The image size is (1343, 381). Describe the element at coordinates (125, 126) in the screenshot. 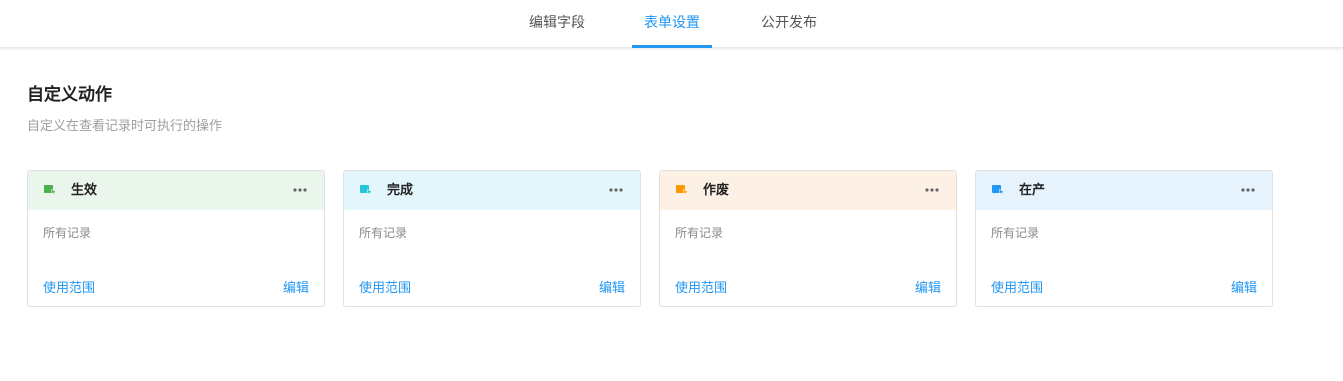

I see `section-description: 自定义在查看记录时可执行的操作` at that location.